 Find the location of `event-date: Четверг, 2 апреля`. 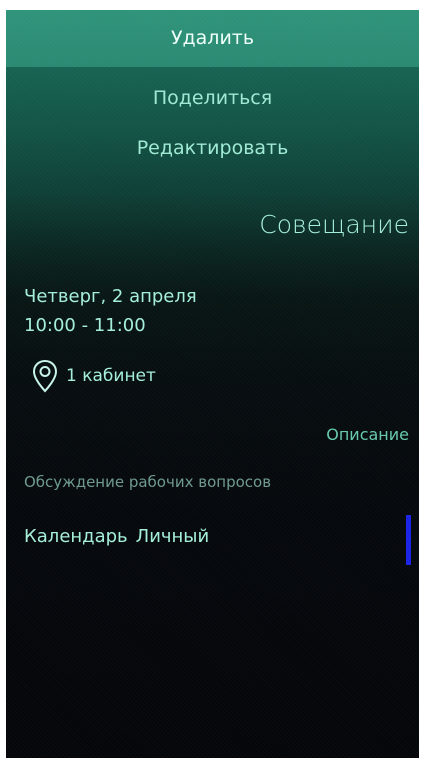

event-date: Четверг, 2 апреля is located at coordinates (110, 296).